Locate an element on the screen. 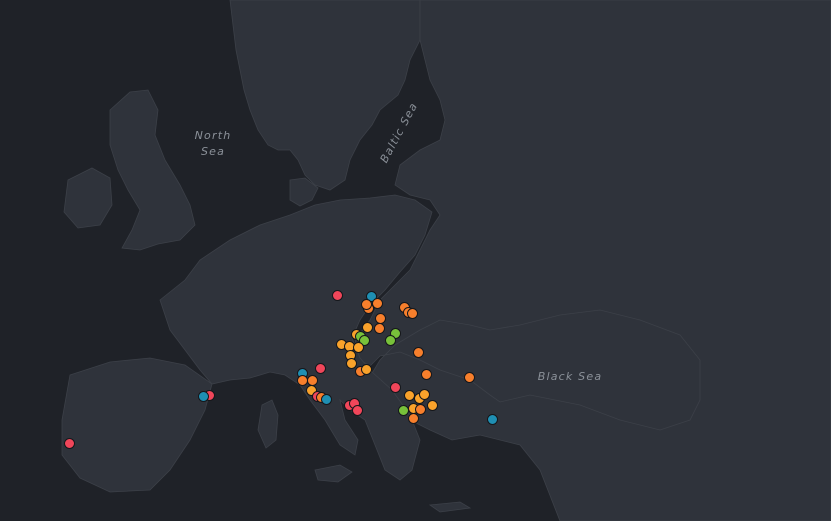 The image size is (831, 521). black-sea-label: Black Sea is located at coordinates (570, 376).